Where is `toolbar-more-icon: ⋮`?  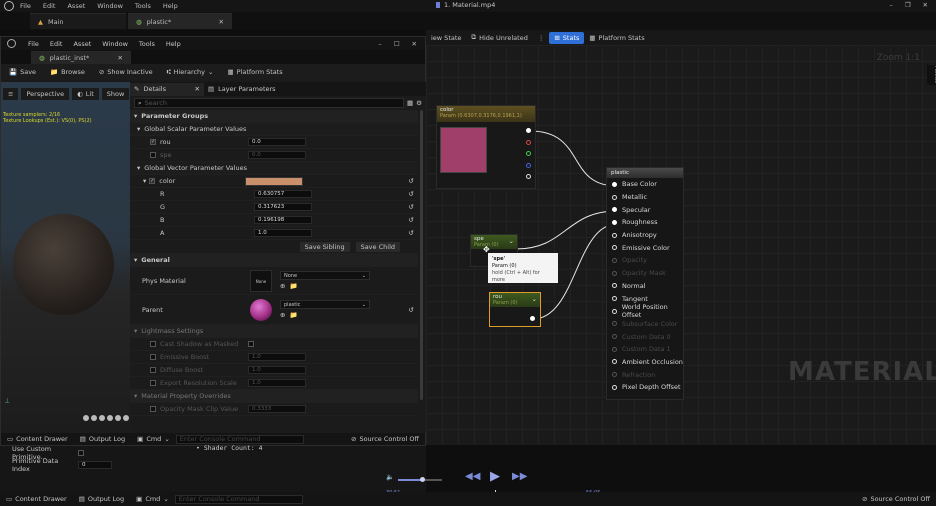
toolbar-more-icon: ⋮ is located at coordinates (541, 38).